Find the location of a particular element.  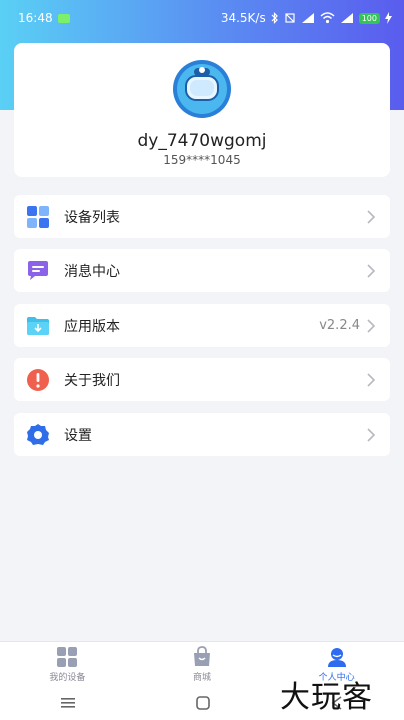

version-value: v2.2.4 is located at coordinates (339, 325).